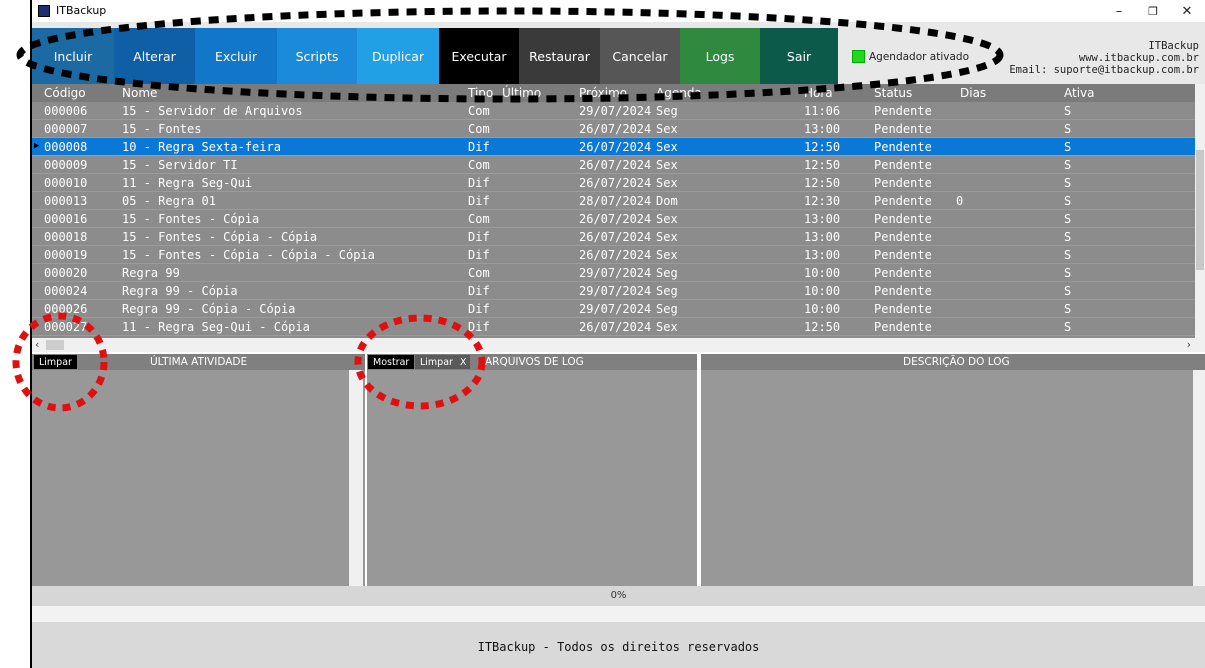 The height and width of the screenshot is (668, 1205). What do you see at coordinates (973, 93) in the screenshot?
I see `col-dias: Dias` at bounding box center [973, 93].